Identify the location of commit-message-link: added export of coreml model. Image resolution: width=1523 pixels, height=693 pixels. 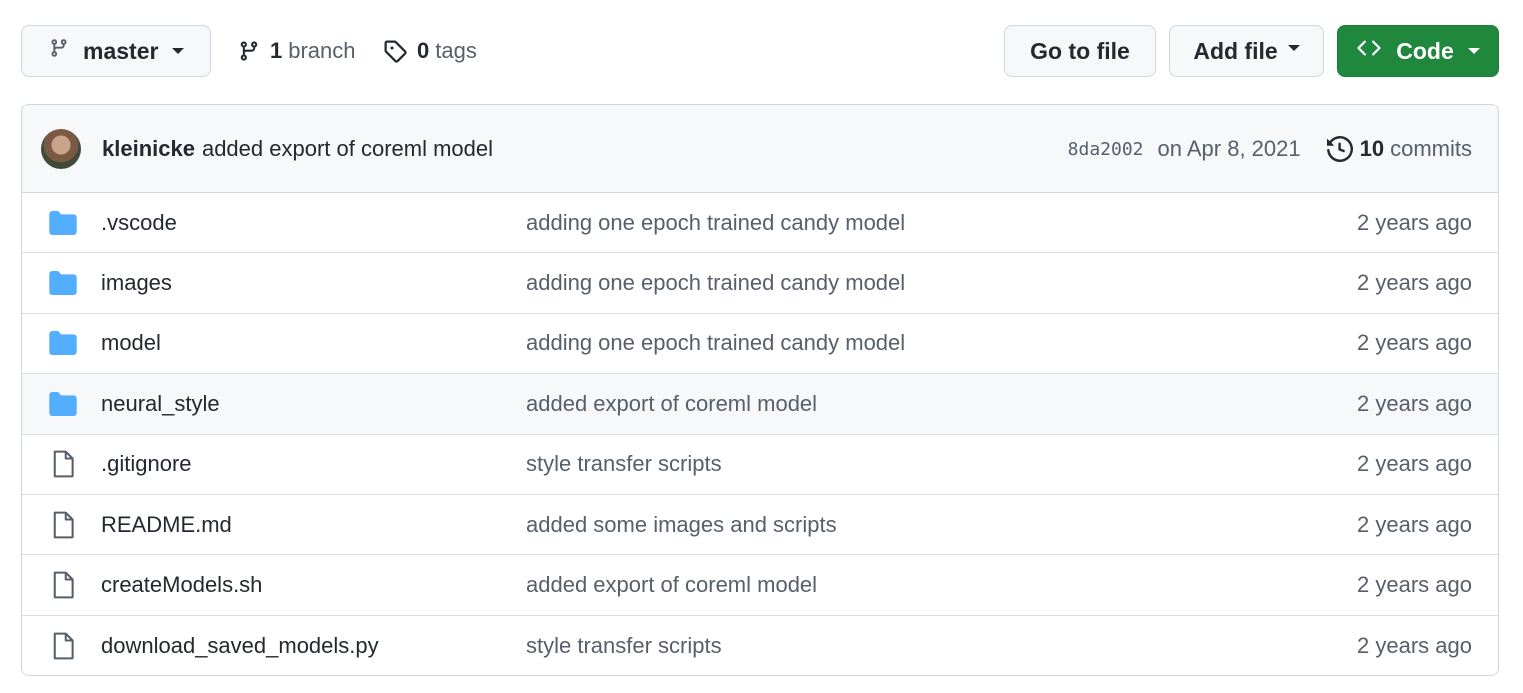
(347, 149).